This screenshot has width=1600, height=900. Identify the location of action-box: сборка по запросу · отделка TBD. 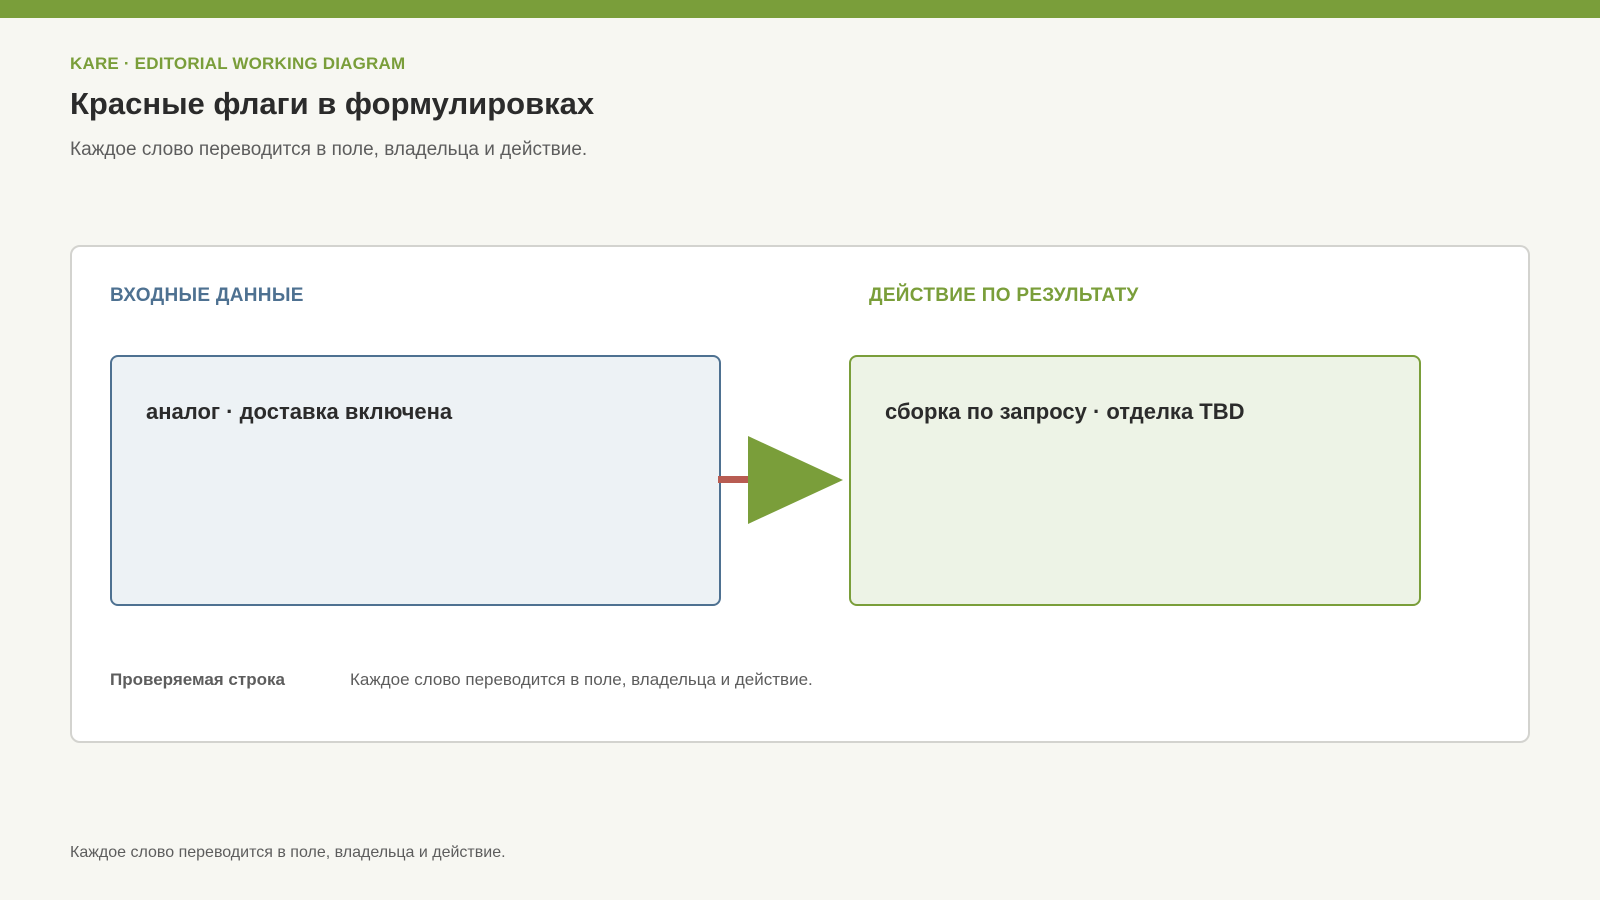
(1135, 480).